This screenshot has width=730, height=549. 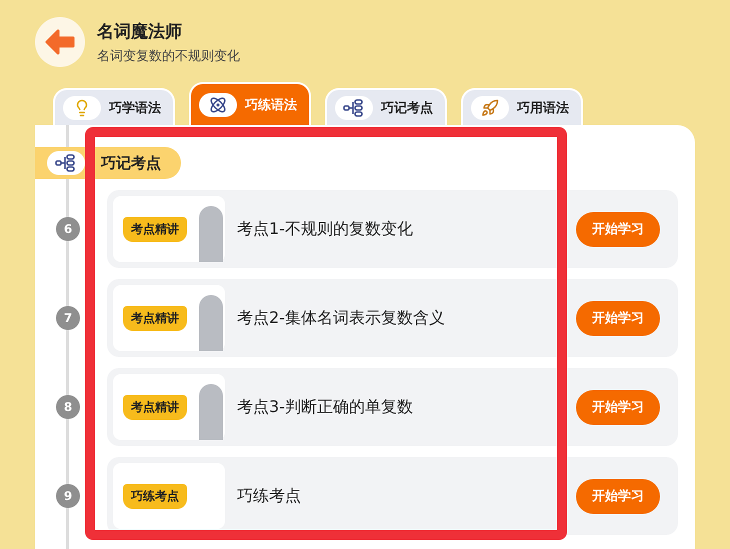 I want to click on section-title: 巧记考点, so click(x=131, y=163).